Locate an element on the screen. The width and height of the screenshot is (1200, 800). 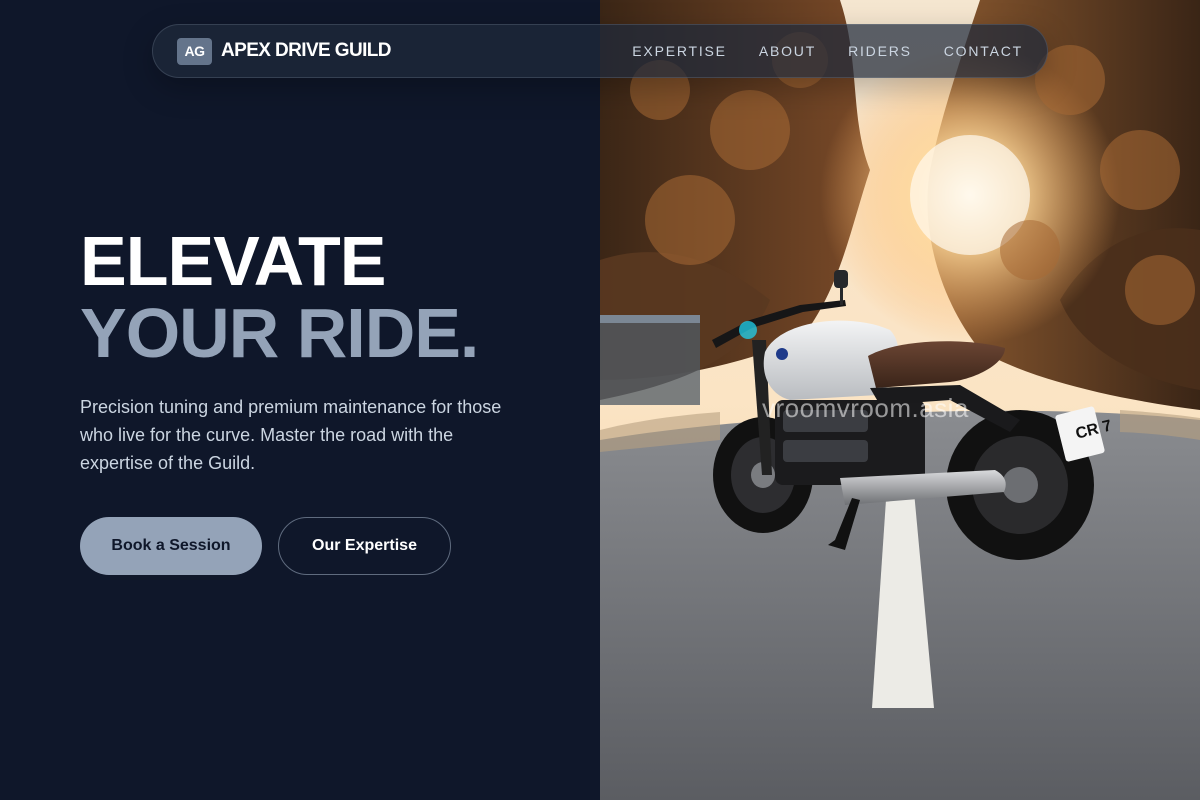
nav-link-contact: CONTACT is located at coordinates (983, 51).